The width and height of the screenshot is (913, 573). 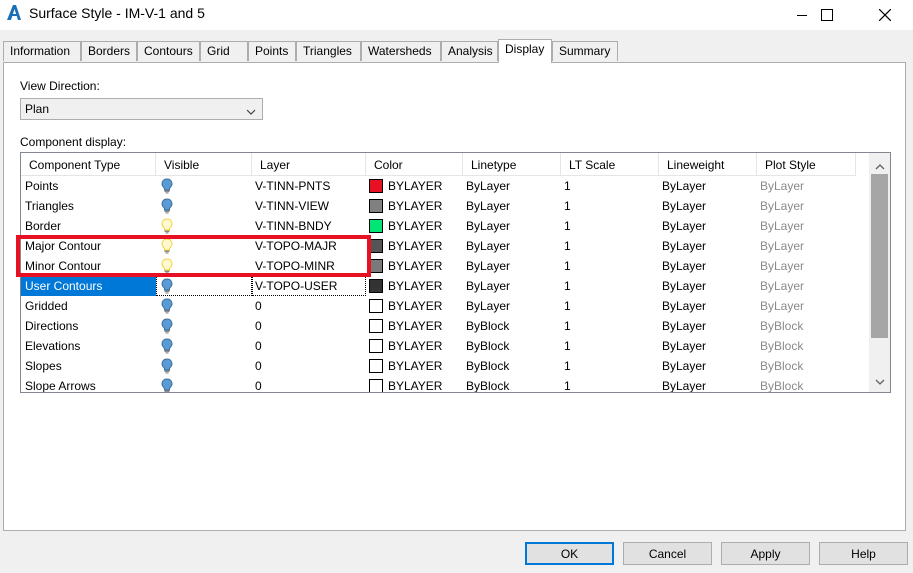 What do you see at coordinates (708, 164) in the screenshot?
I see `column-header-lineweight: Lineweight` at bounding box center [708, 164].